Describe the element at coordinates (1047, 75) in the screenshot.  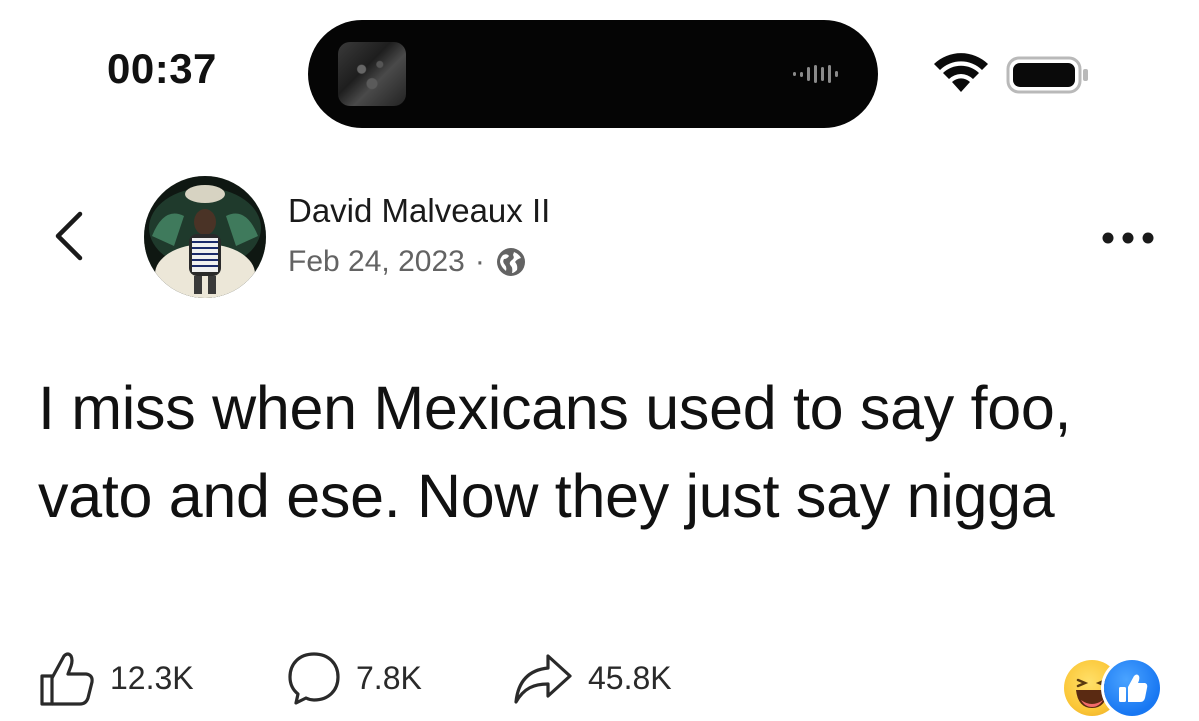
I see `battery-icon` at that location.